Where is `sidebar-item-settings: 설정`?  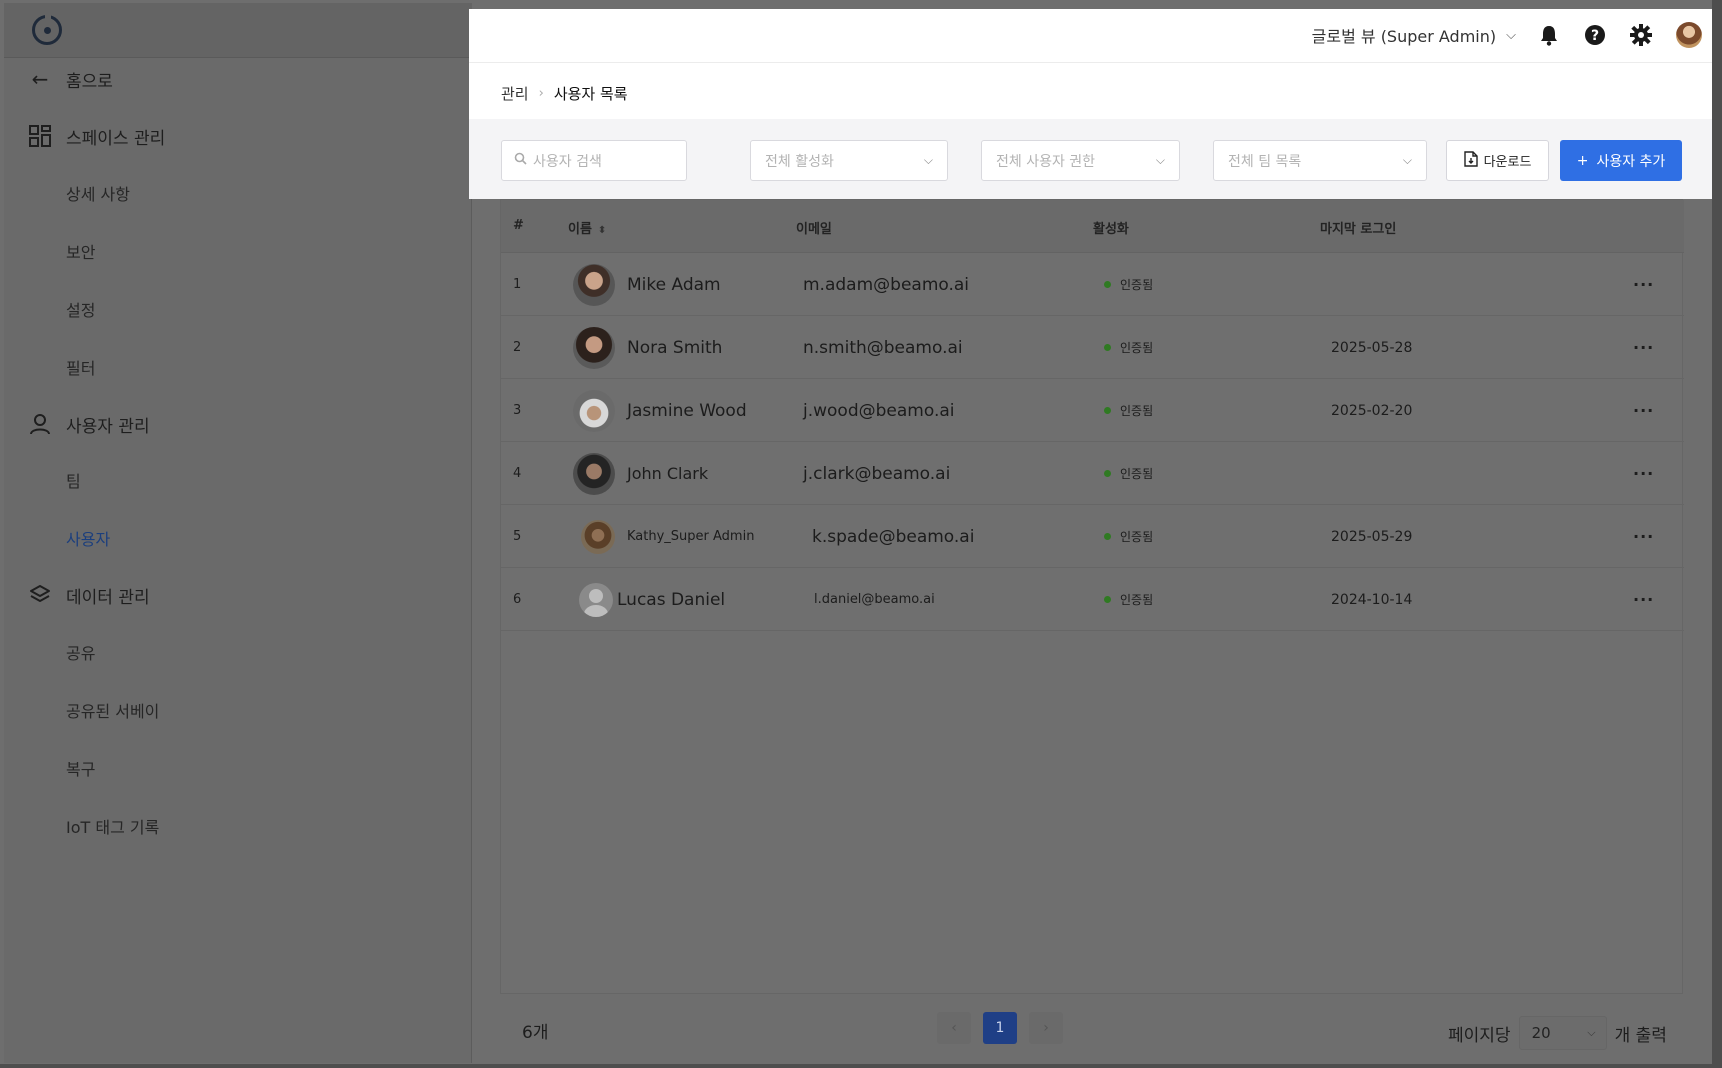 sidebar-item-settings: 설정 is located at coordinates (238, 309).